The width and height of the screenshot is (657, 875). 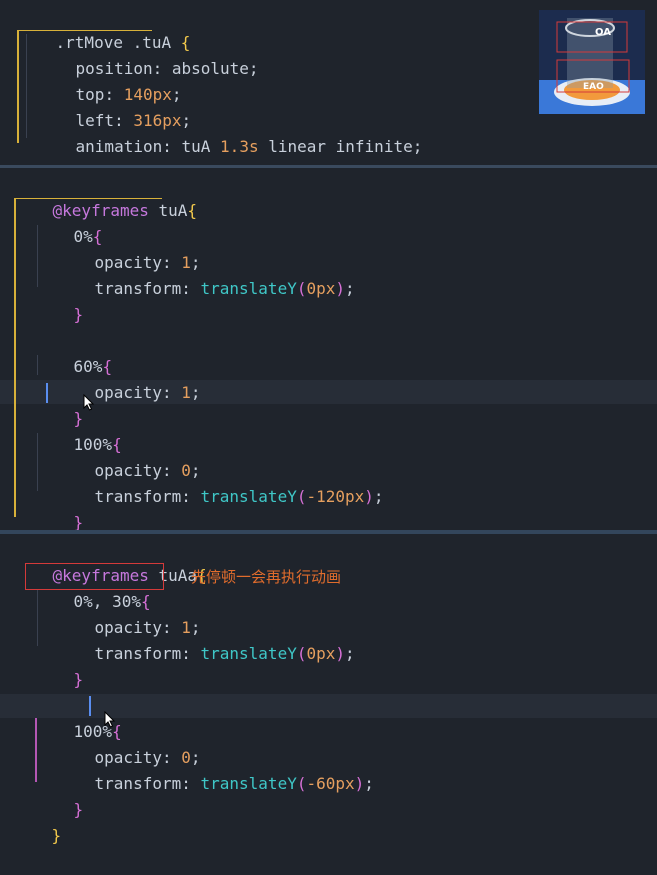 I want to click on thumbnail-image, so click(x=592, y=62).